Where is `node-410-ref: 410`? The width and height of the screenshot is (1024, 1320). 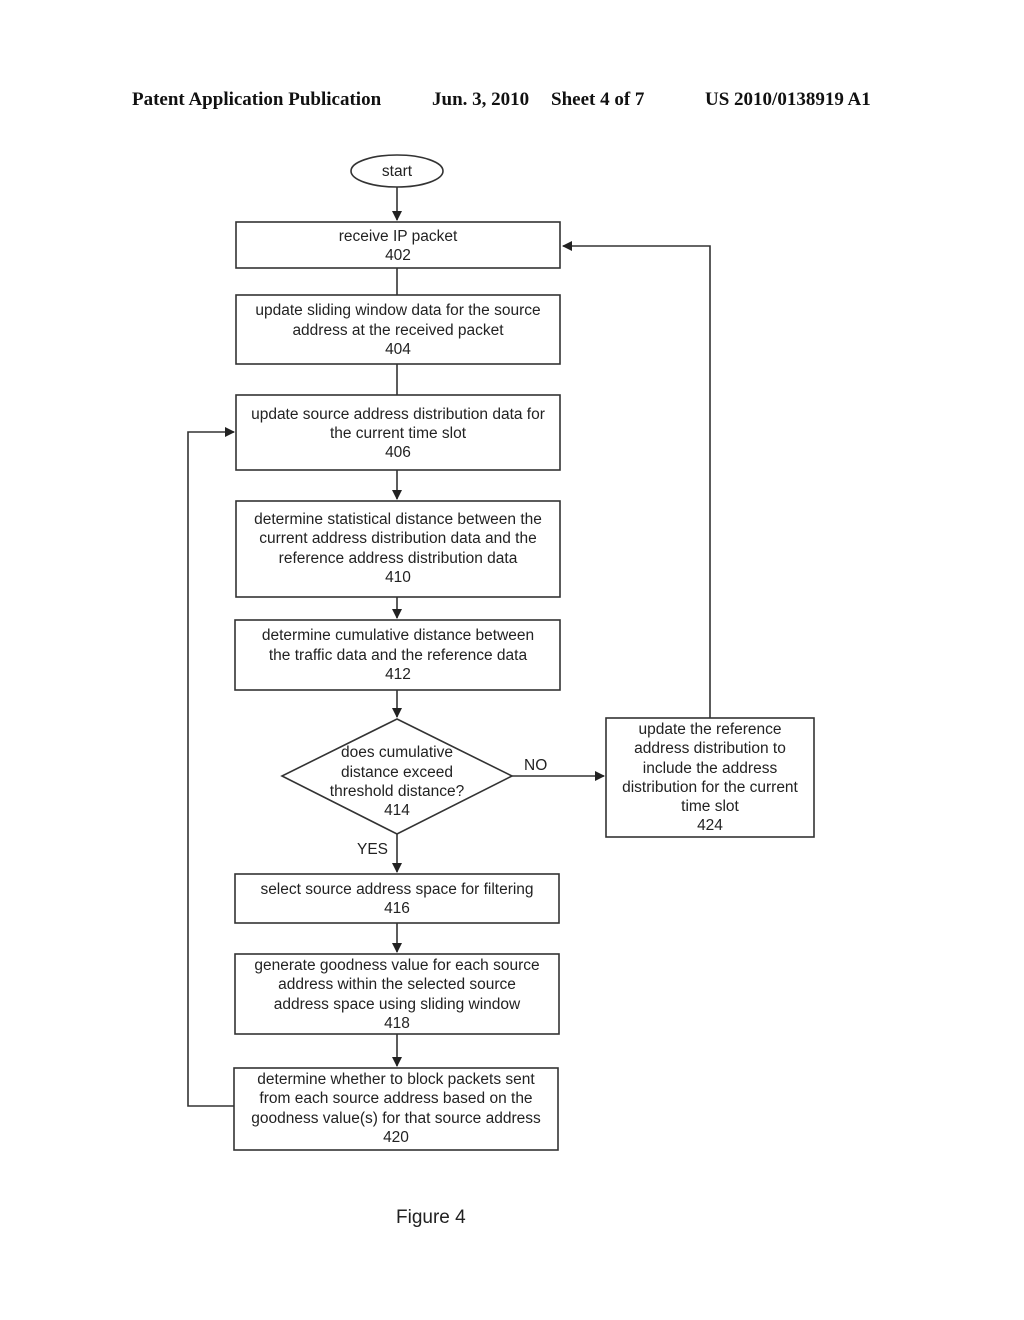
node-410-ref: 410 is located at coordinates (398, 577).